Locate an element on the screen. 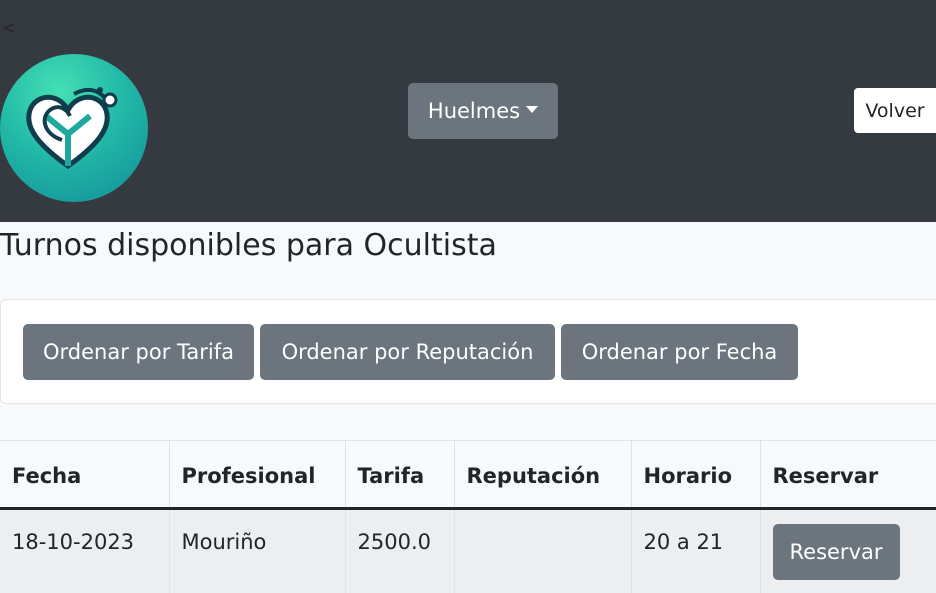 The width and height of the screenshot is (936, 593). column-header-date: Fecha is located at coordinates (85, 475).